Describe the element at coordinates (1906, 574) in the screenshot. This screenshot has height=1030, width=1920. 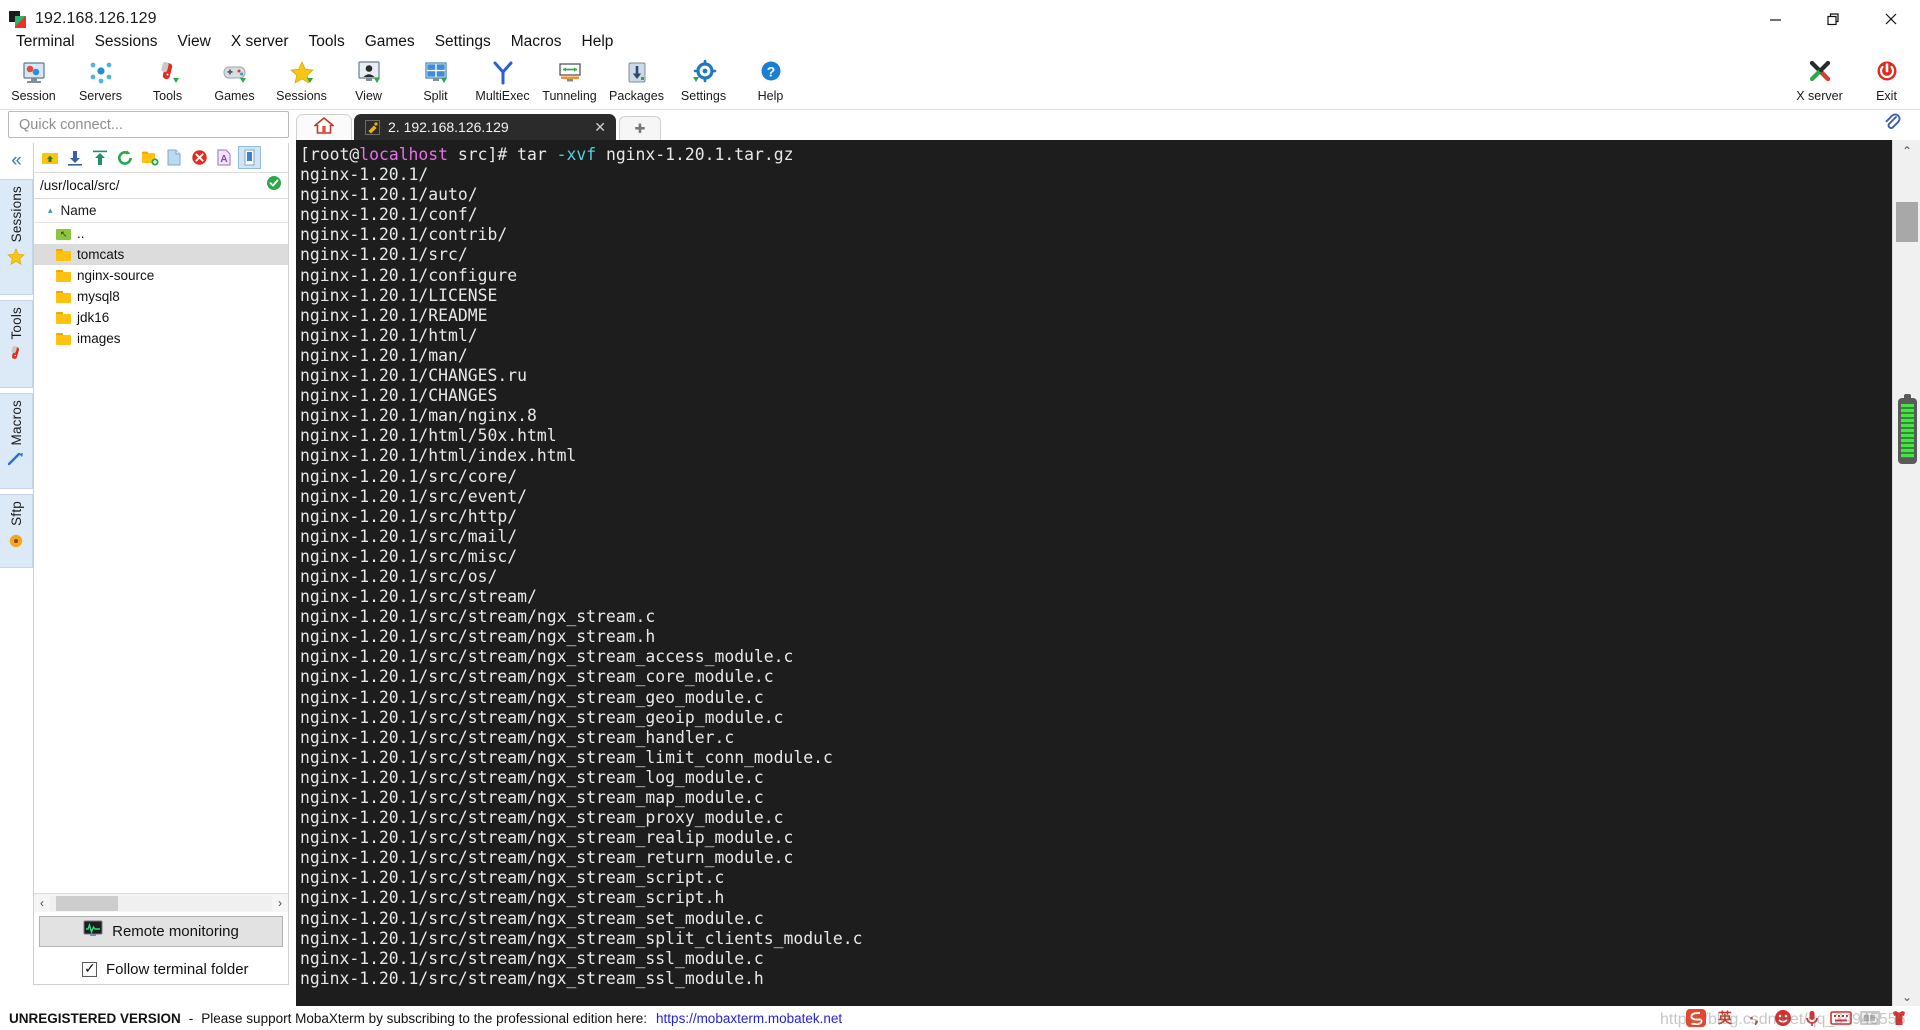
I see `terminal-scrollbar: ⌃ ⌄` at that location.